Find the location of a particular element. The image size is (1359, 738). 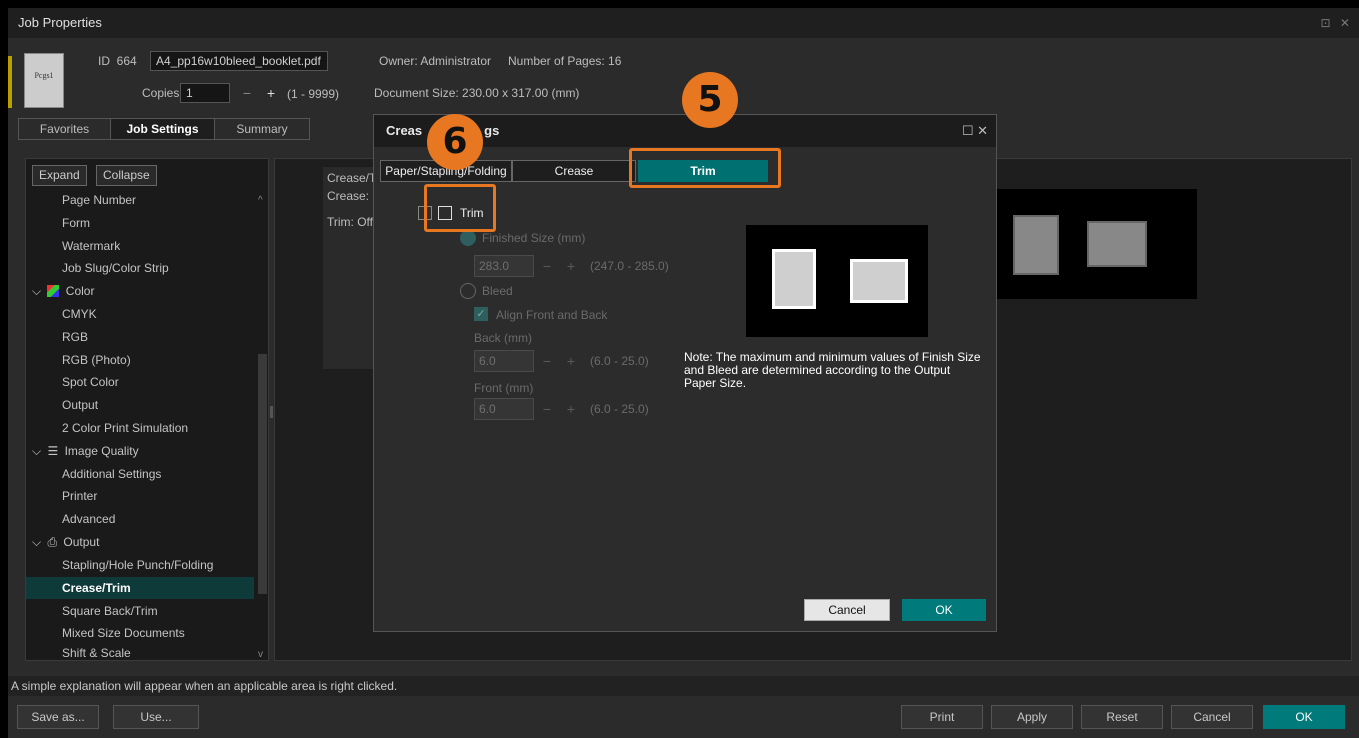

dialog-cancel-button: Cancel is located at coordinates (847, 610).